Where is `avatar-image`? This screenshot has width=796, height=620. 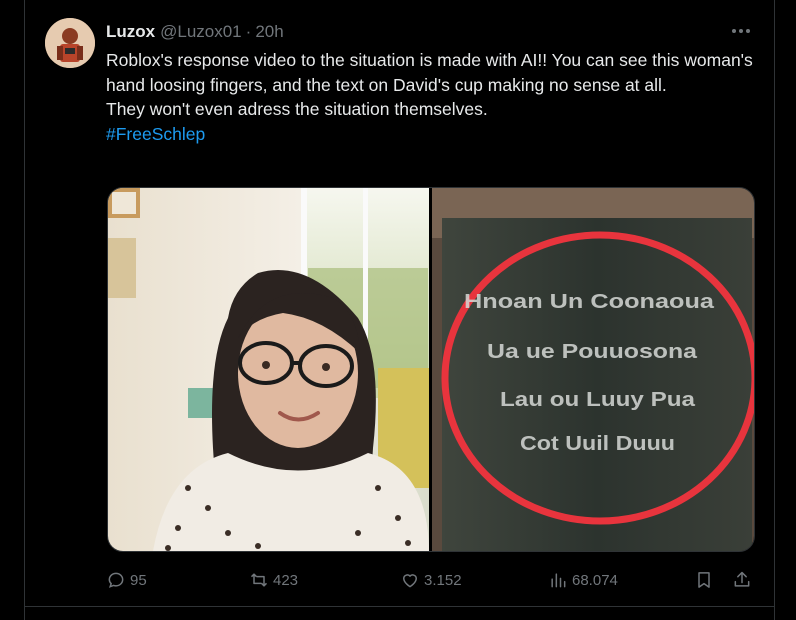
avatar-image is located at coordinates (70, 43).